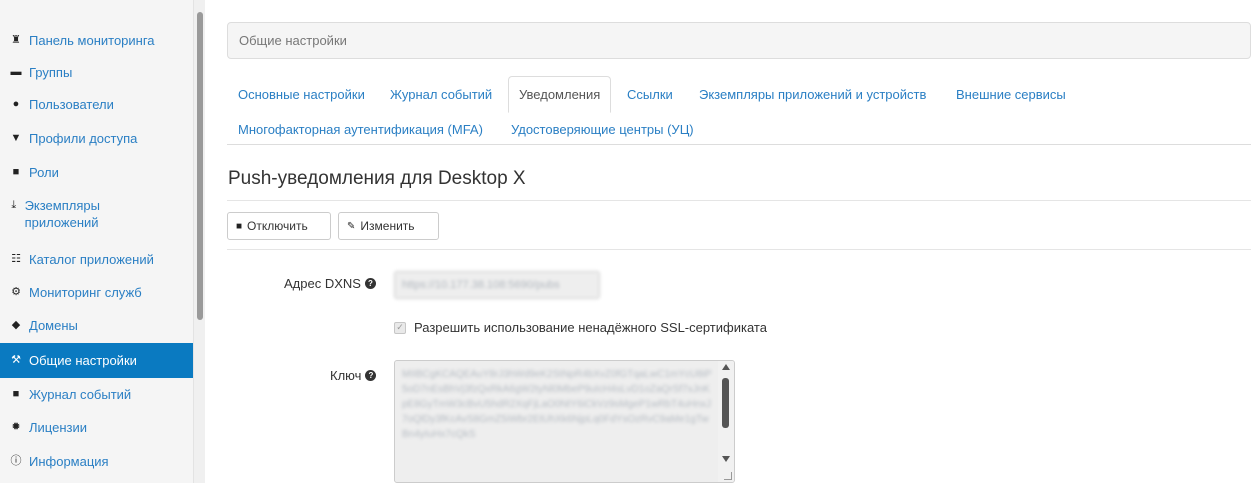 The height and width of the screenshot is (483, 1257). What do you see at coordinates (62, 214) in the screenshot?
I see `sidebar-item-label: Экземпляры приложений` at bounding box center [62, 214].